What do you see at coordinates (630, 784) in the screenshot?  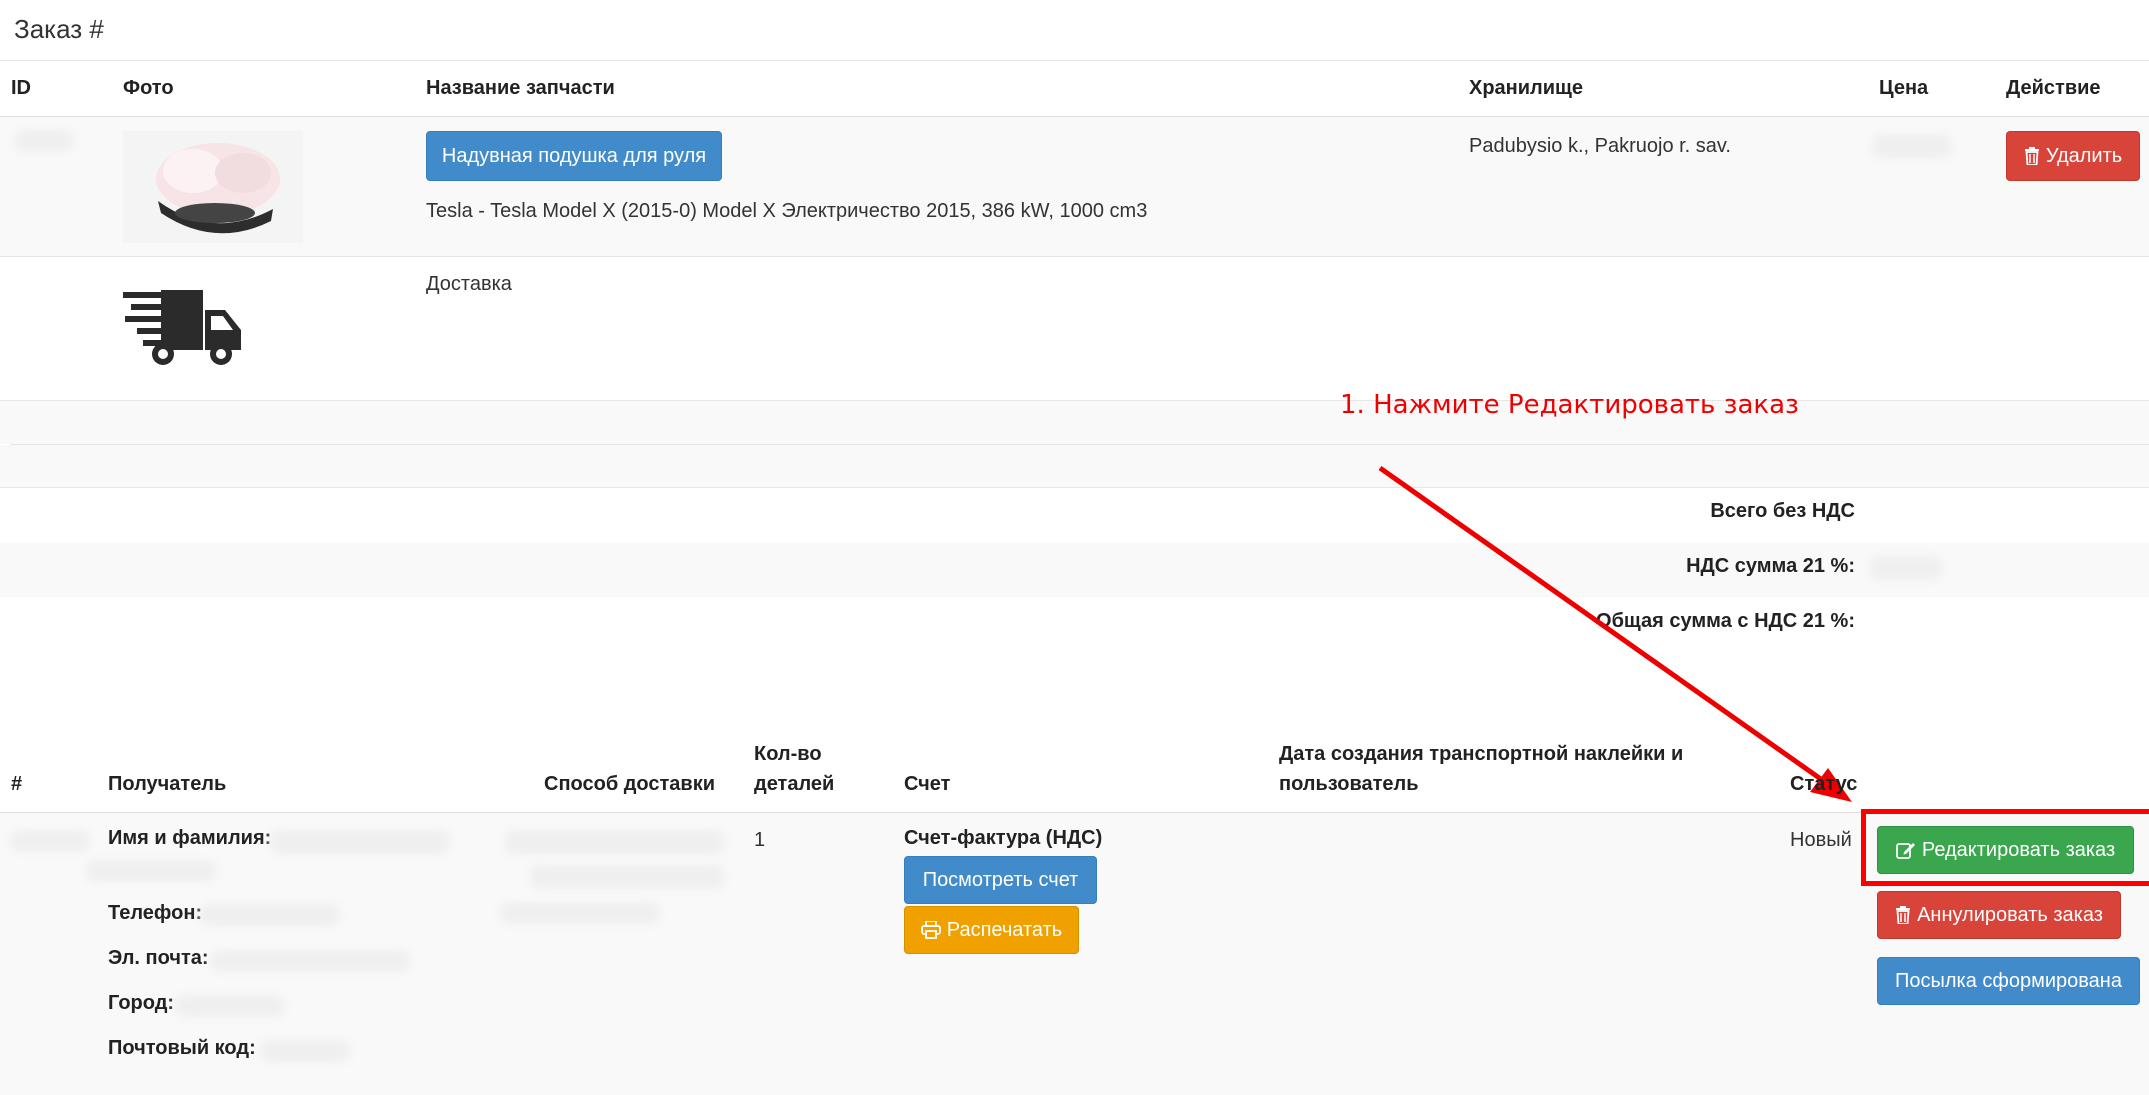 I see `orders-col-delivery: Способ доставки` at bounding box center [630, 784].